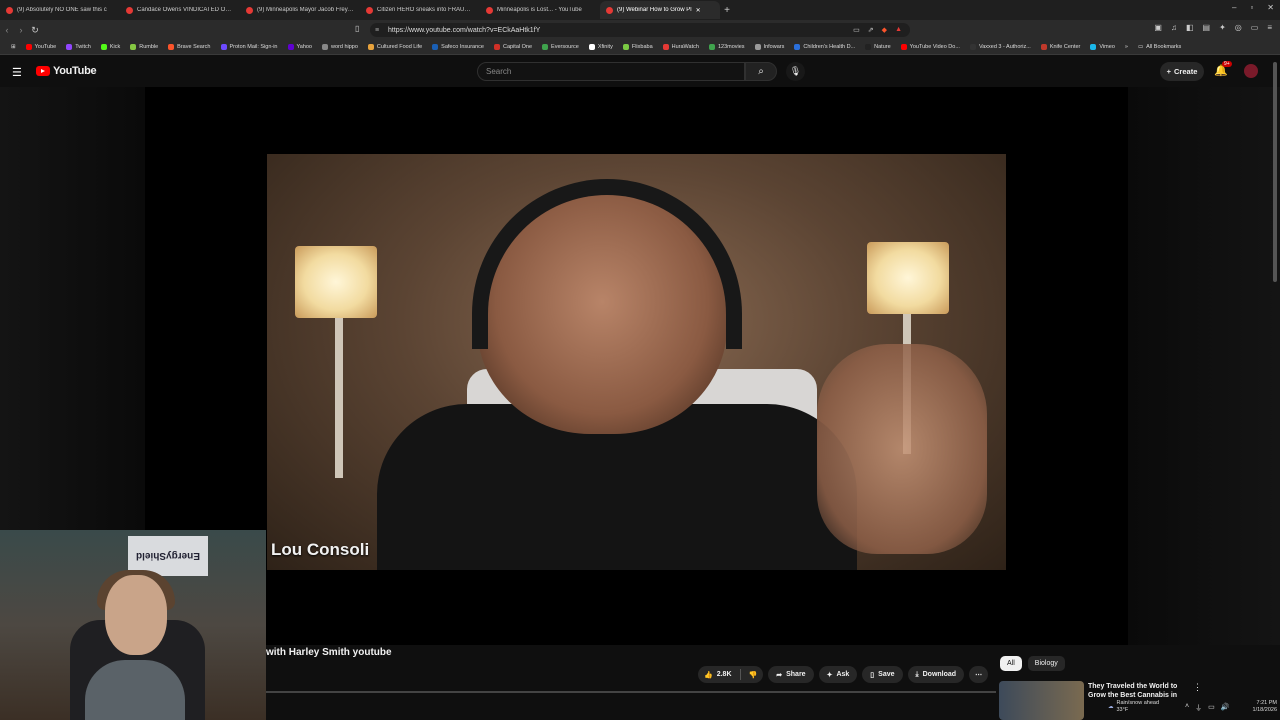 The width and height of the screenshot is (1280, 720). Describe the element at coordinates (377, 30) in the screenshot. I see `site-info-icon: ≡` at that location.